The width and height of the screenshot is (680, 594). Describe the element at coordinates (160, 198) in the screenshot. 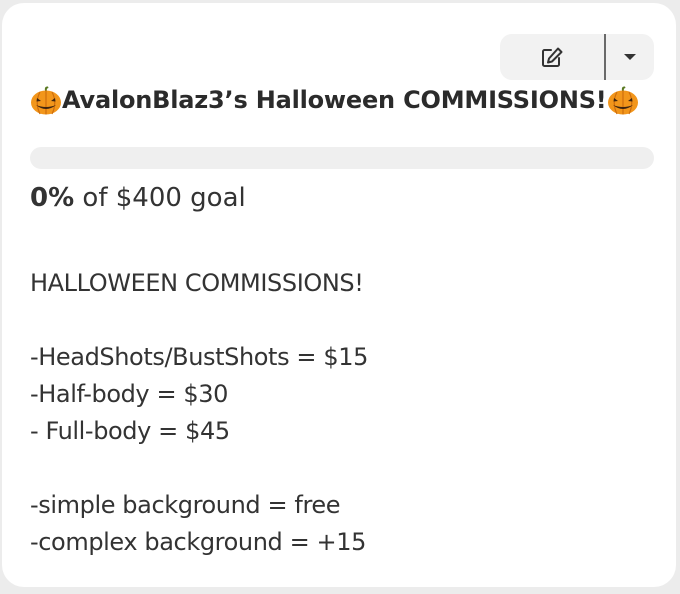

I see `goal-amount: of $400 goal` at that location.